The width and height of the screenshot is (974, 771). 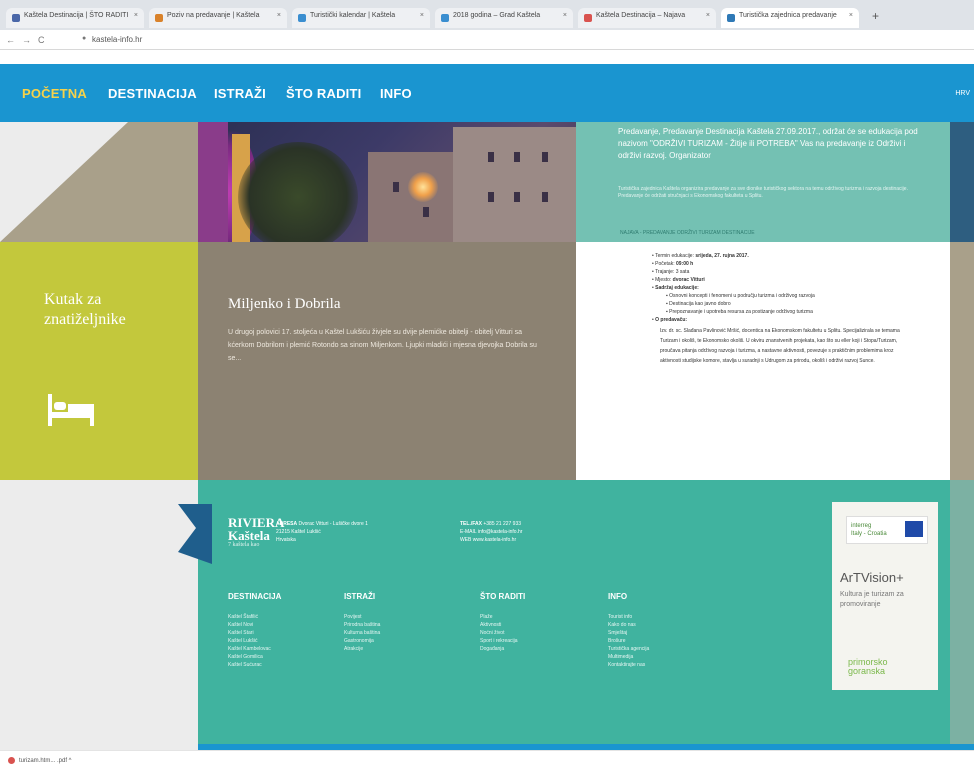 I want to click on detail-duration: Trajanje: 3 sata, so click(x=777, y=272).